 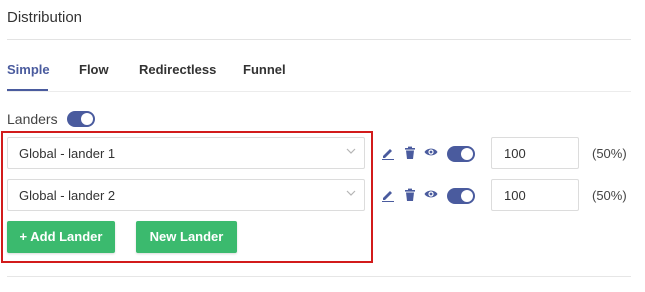 What do you see at coordinates (67, 153) in the screenshot?
I see `lander-select-value: Global - lander 1` at bounding box center [67, 153].